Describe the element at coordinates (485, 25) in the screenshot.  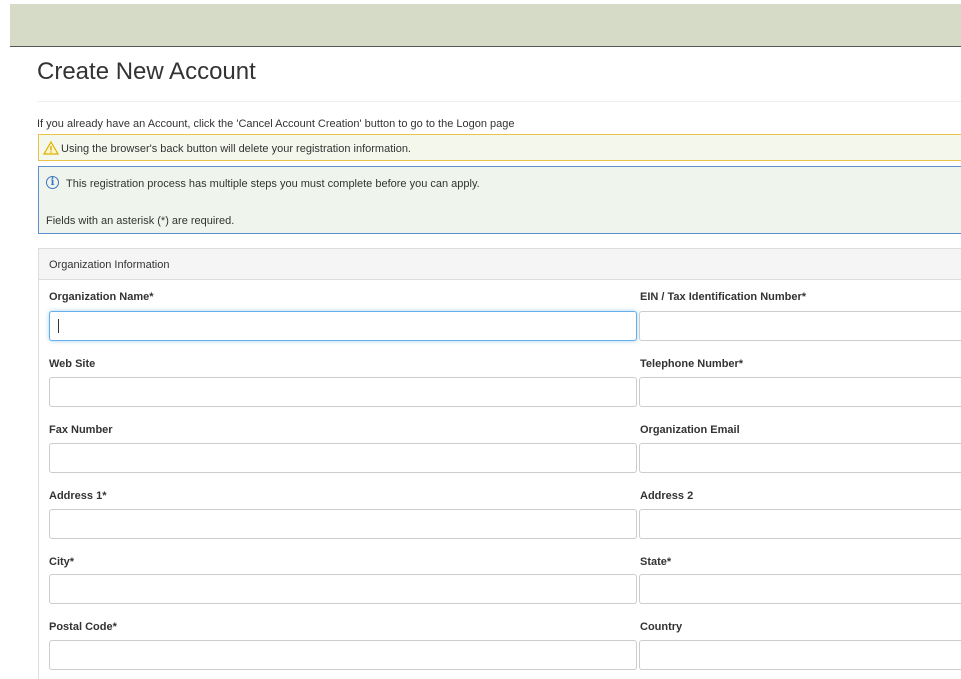
I see `top-header-bar` at that location.